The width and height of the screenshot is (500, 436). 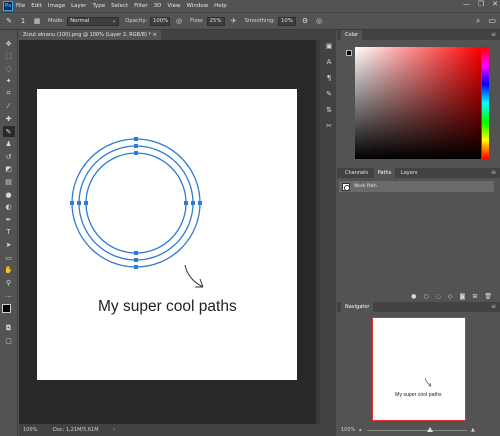 I want to click on opacity-label: Opacity:, so click(x=136, y=21).